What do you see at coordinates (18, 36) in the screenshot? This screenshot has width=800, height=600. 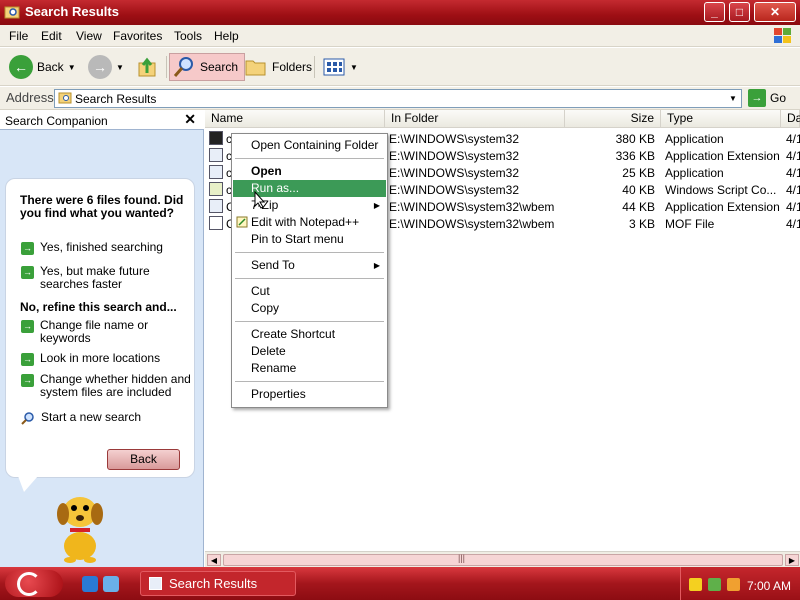 I see `menu-file: File` at bounding box center [18, 36].